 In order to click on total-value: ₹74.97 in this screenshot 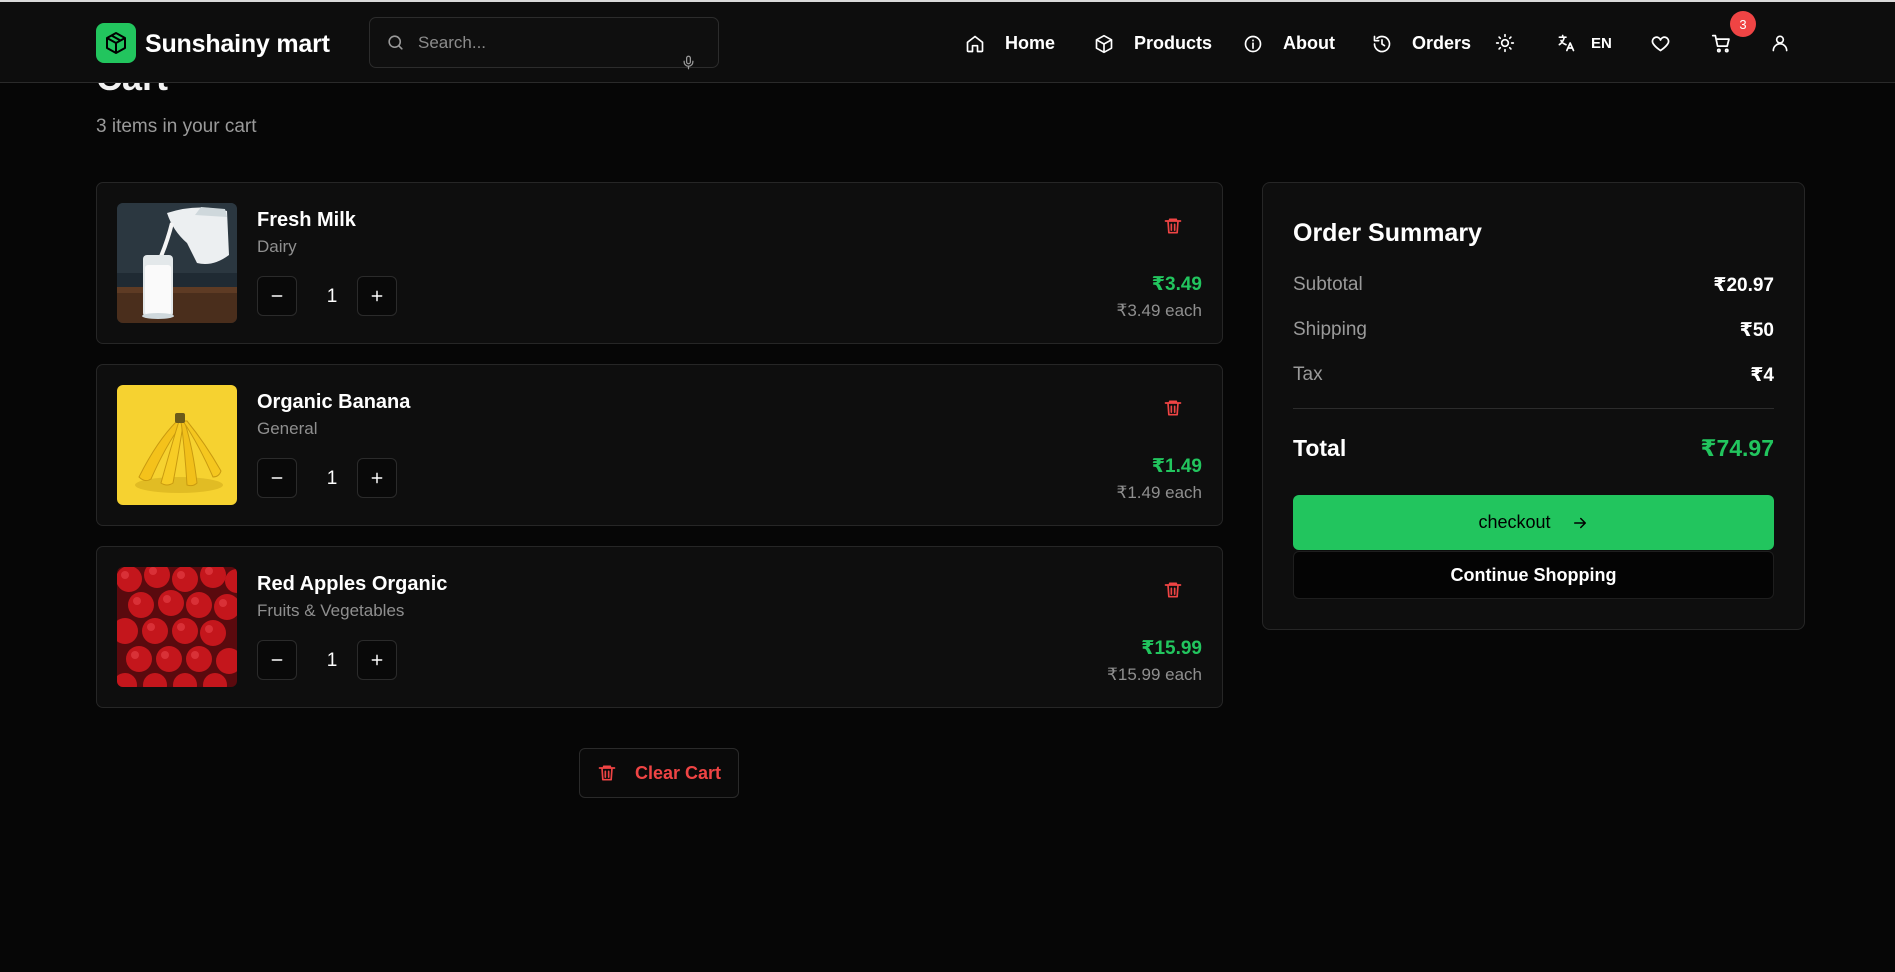, I will do `click(1737, 448)`.